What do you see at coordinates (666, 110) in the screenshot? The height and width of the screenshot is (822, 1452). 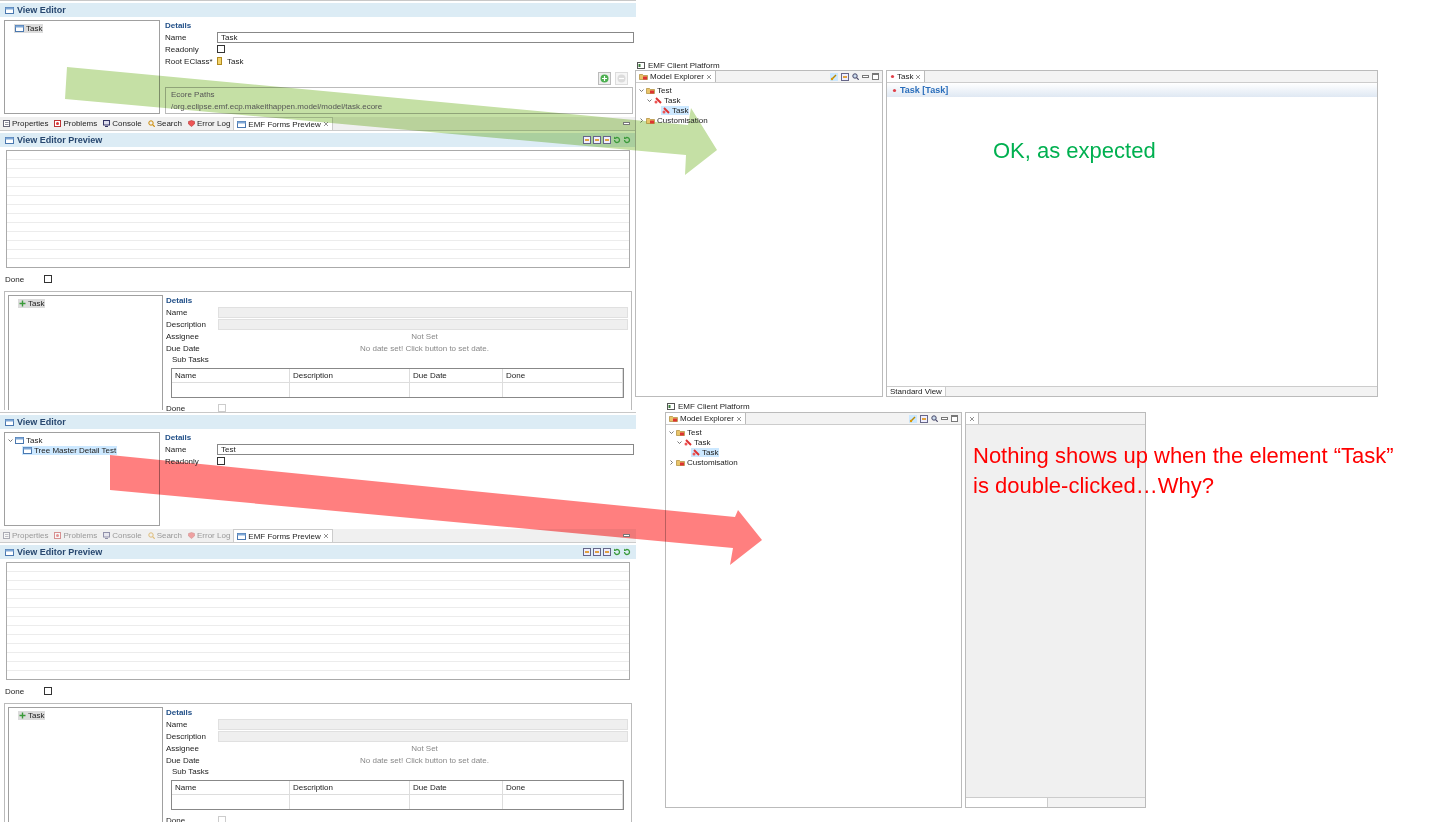 I see `element-icon` at bounding box center [666, 110].